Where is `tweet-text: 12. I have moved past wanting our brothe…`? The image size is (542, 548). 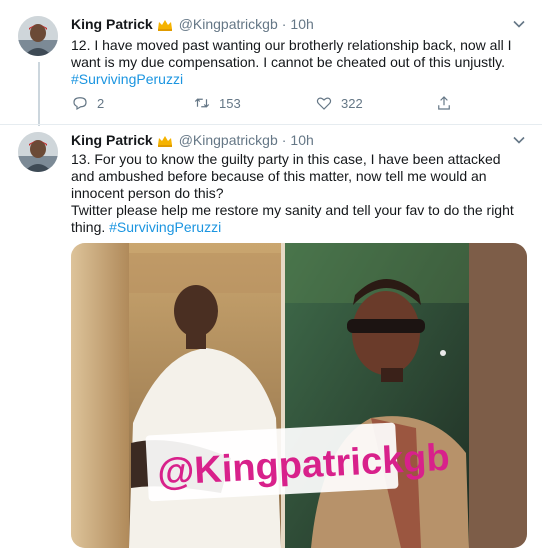
tweet-text: 12. I have moved past wanting our brothe… is located at coordinates (298, 62).